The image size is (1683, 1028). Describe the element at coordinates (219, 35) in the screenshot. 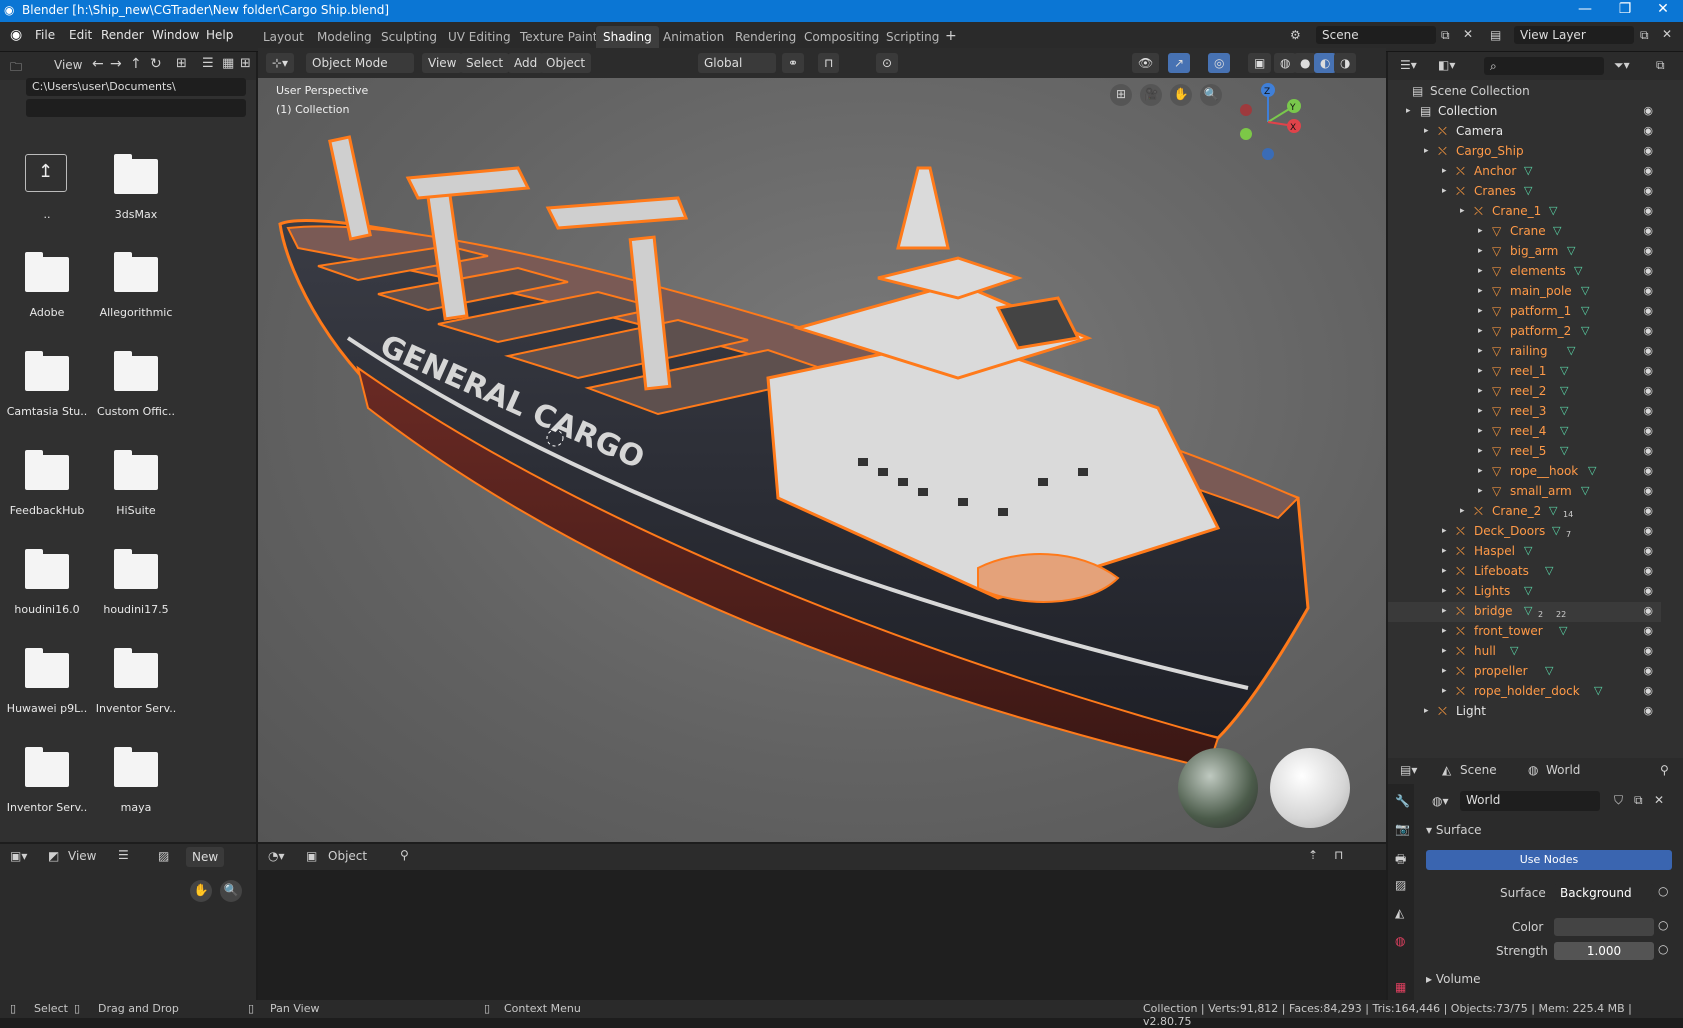

I see `menu-help: Help` at that location.